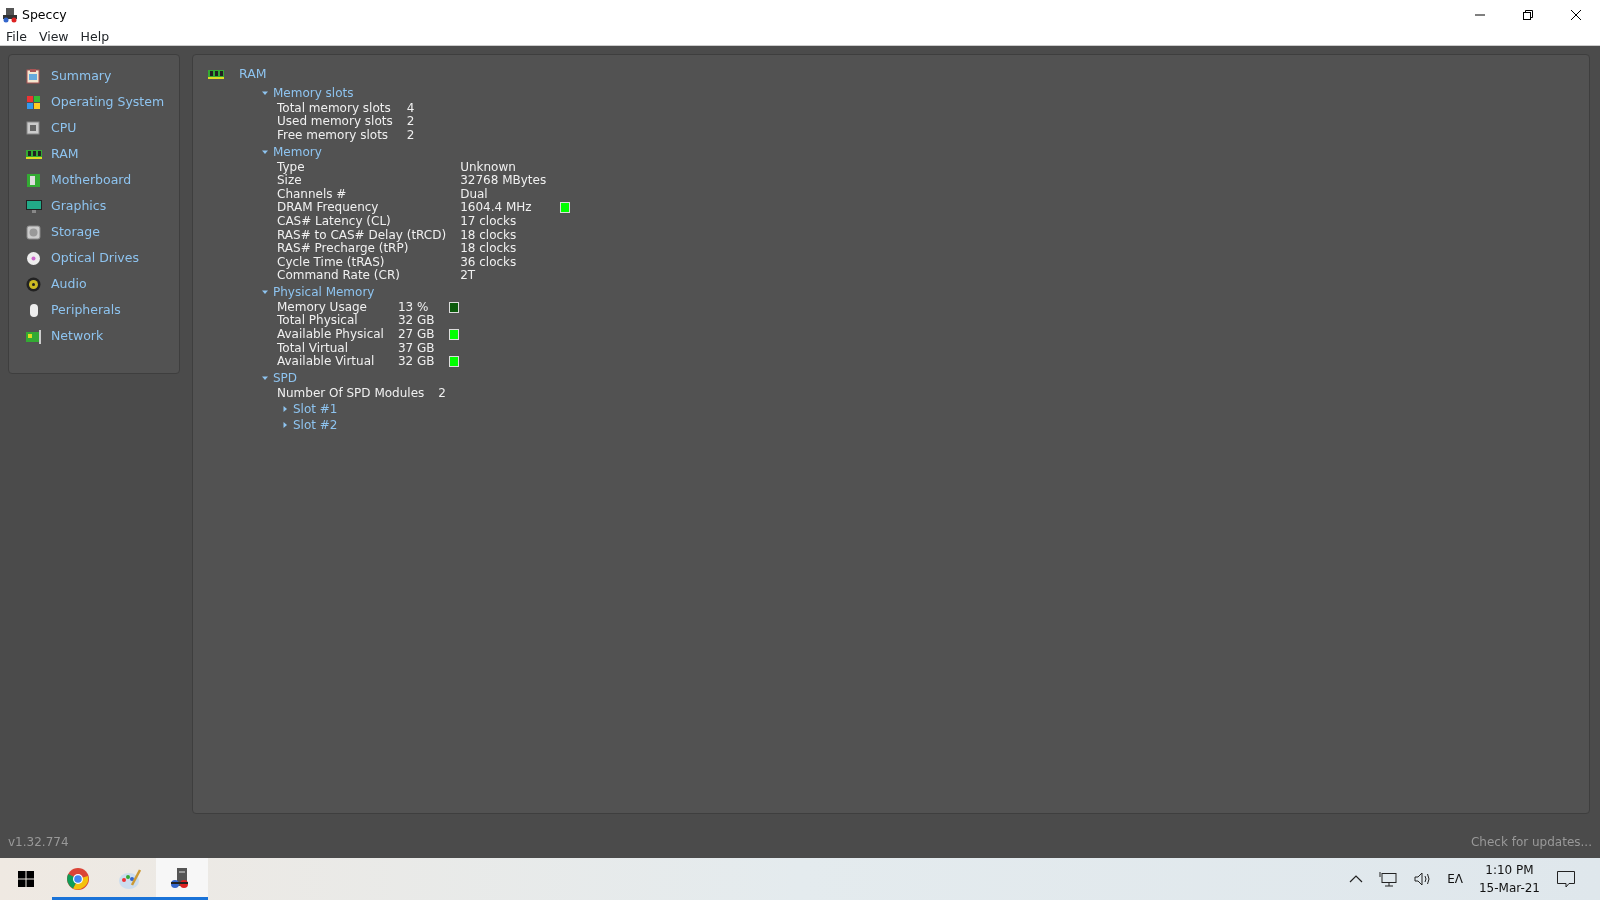 This screenshot has width=1600, height=900. I want to click on property-label: Command Rate (CR), so click(339, 276).